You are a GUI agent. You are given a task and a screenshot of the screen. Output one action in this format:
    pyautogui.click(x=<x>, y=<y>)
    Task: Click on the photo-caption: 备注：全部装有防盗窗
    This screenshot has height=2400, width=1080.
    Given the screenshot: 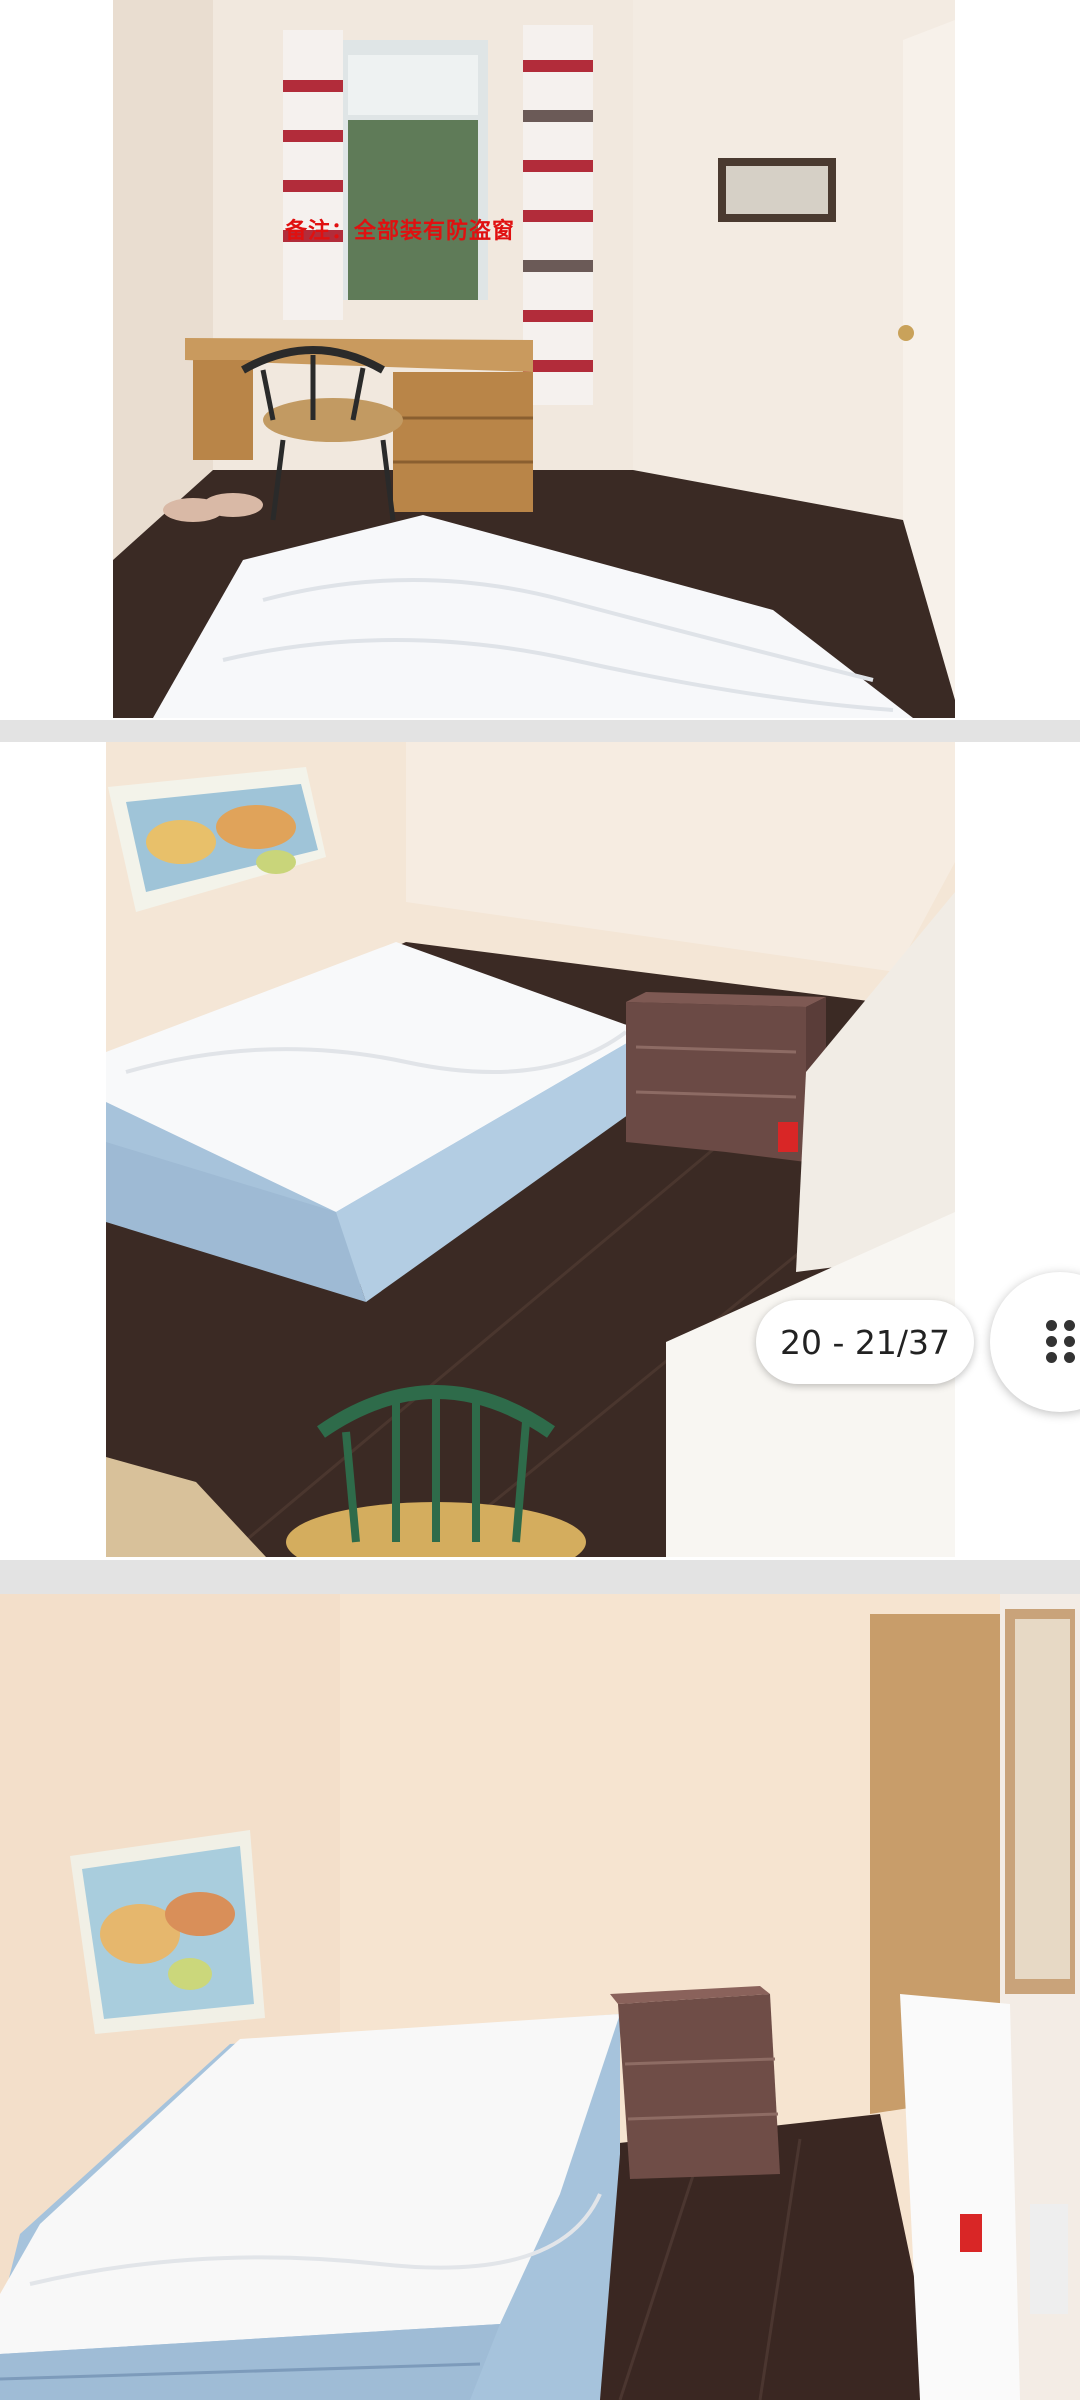 What is the action you would take?
    pyautogui.click(x=400, y=231)
    